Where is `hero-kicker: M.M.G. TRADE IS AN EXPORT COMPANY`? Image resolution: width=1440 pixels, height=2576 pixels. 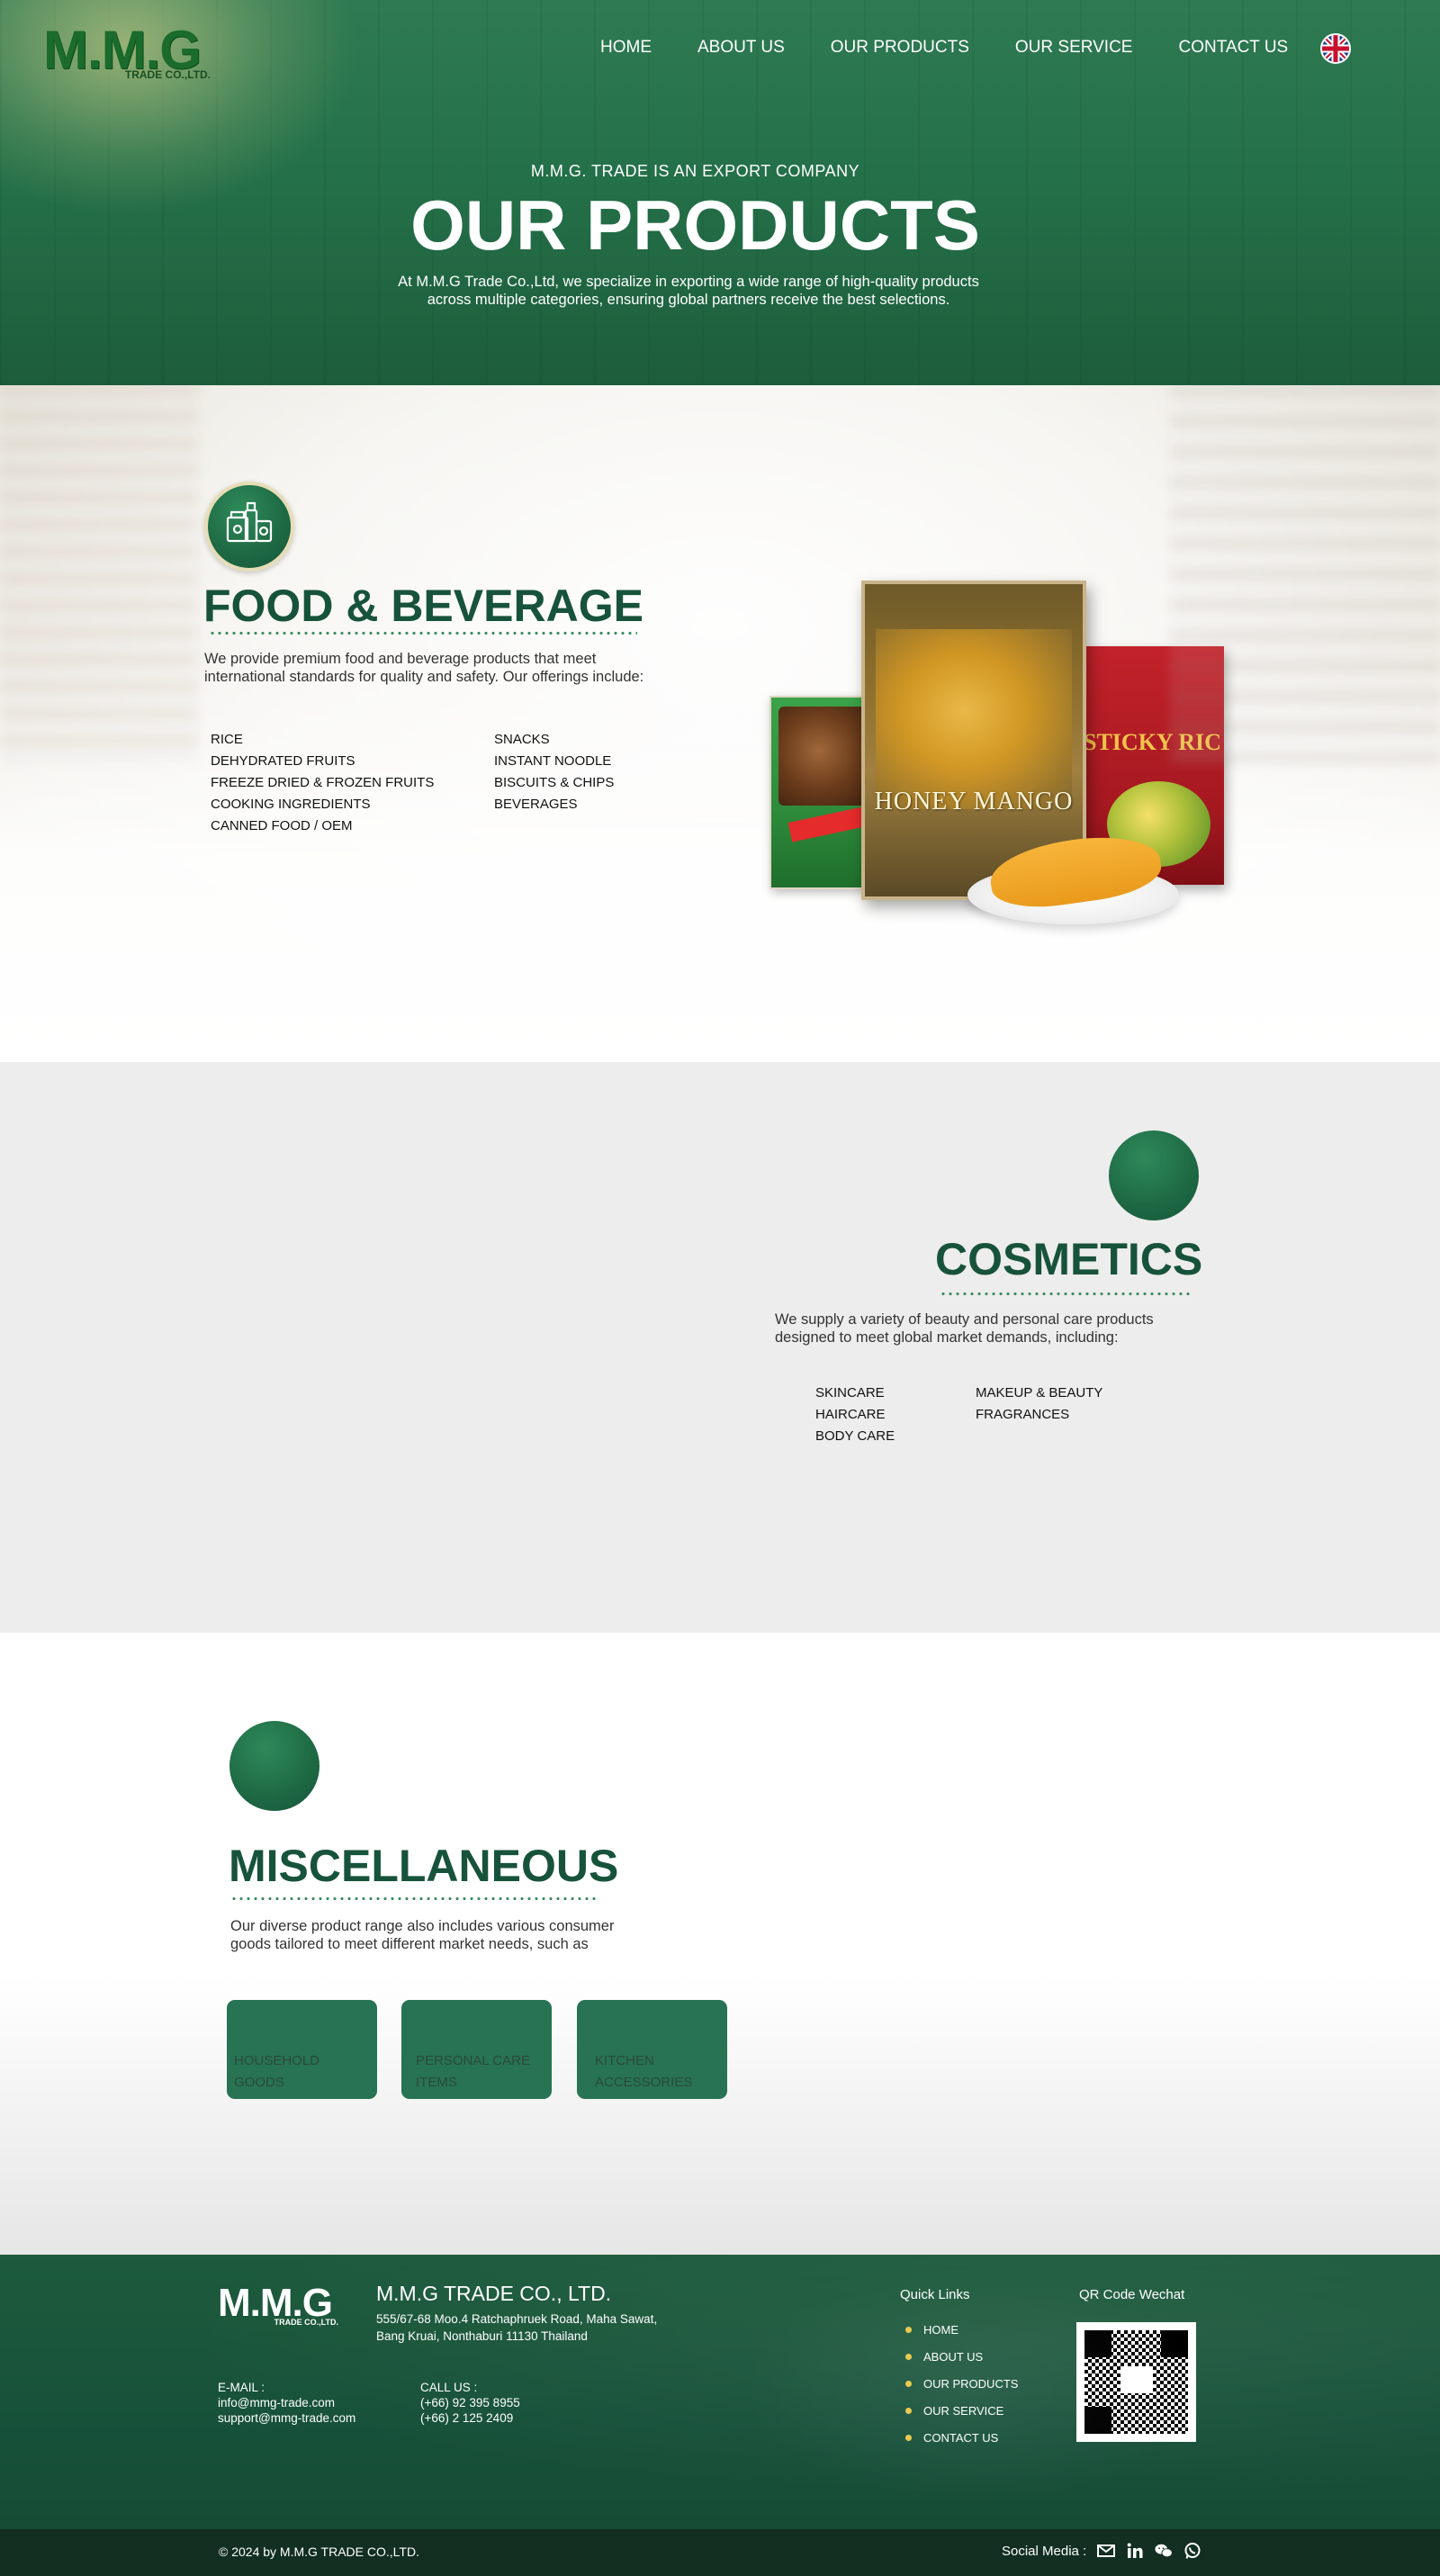
hero-kicker: M.M.G. TRADE IS AN EXPORT COMPANY is located at coordinates (695, 171).